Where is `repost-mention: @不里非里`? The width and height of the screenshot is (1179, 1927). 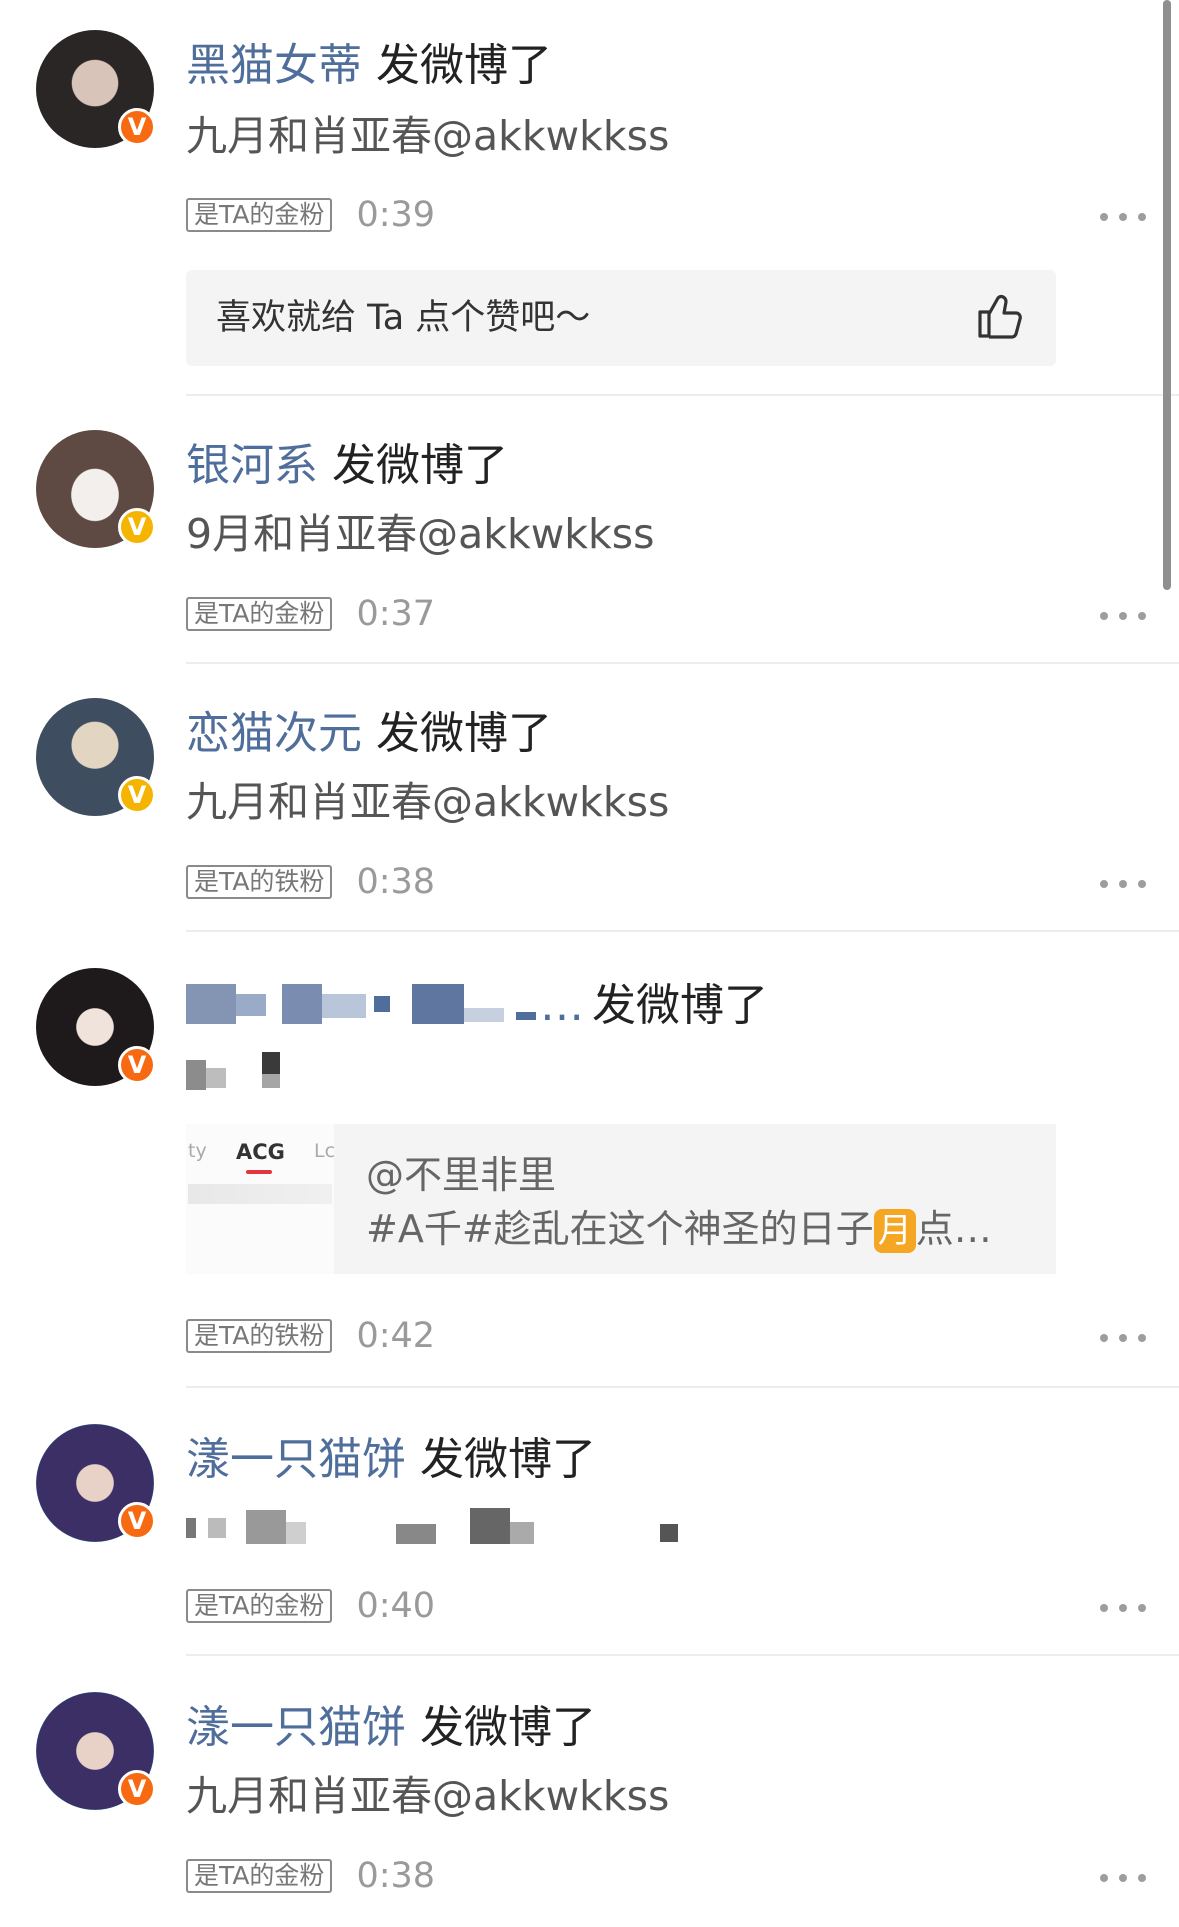
repost-mention: @不里非里 is located at coordinates (461, 1175).